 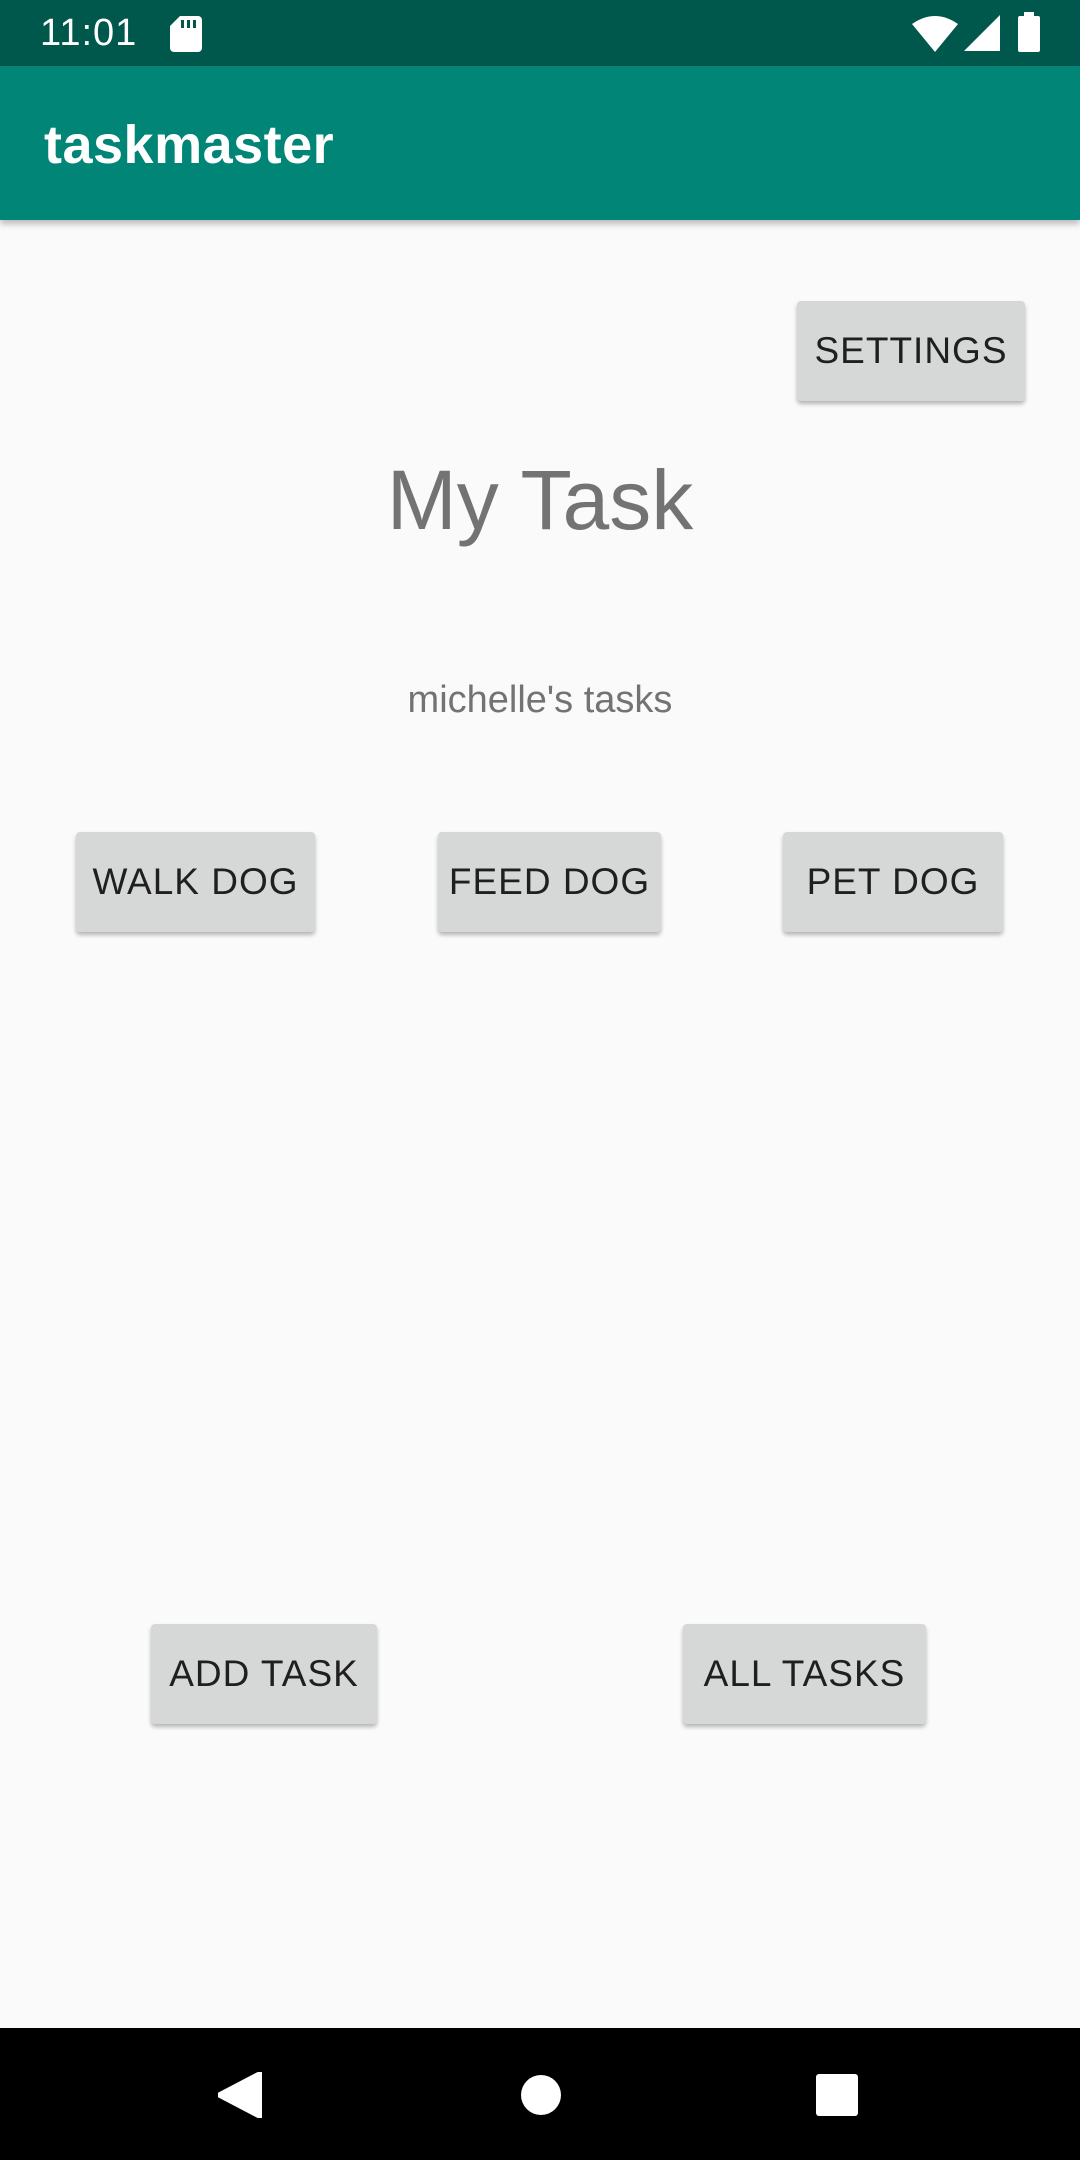 I want to click on status-time: 11:01, so click(x=89, y=33).